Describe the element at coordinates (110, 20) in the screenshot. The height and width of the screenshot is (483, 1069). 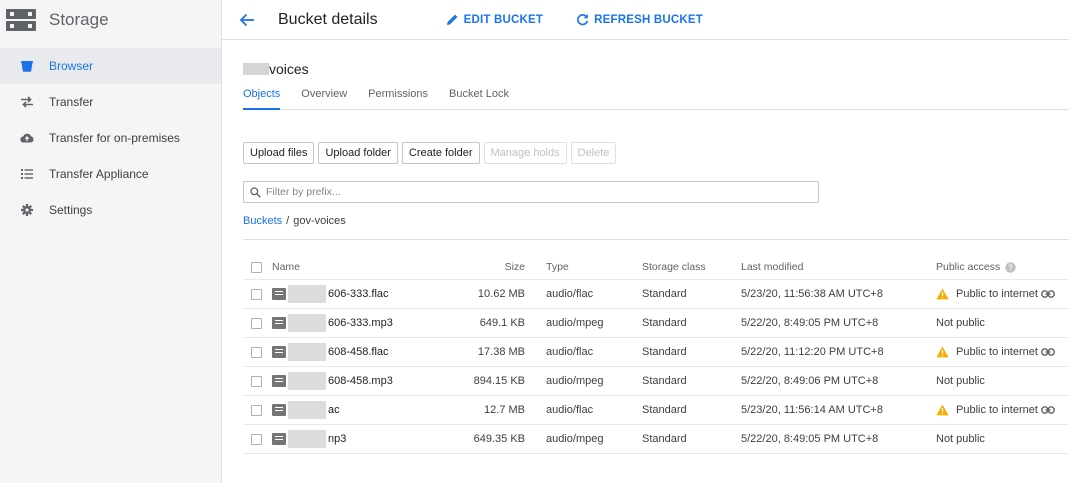
I see `sidebar-header: Storage` at that location.